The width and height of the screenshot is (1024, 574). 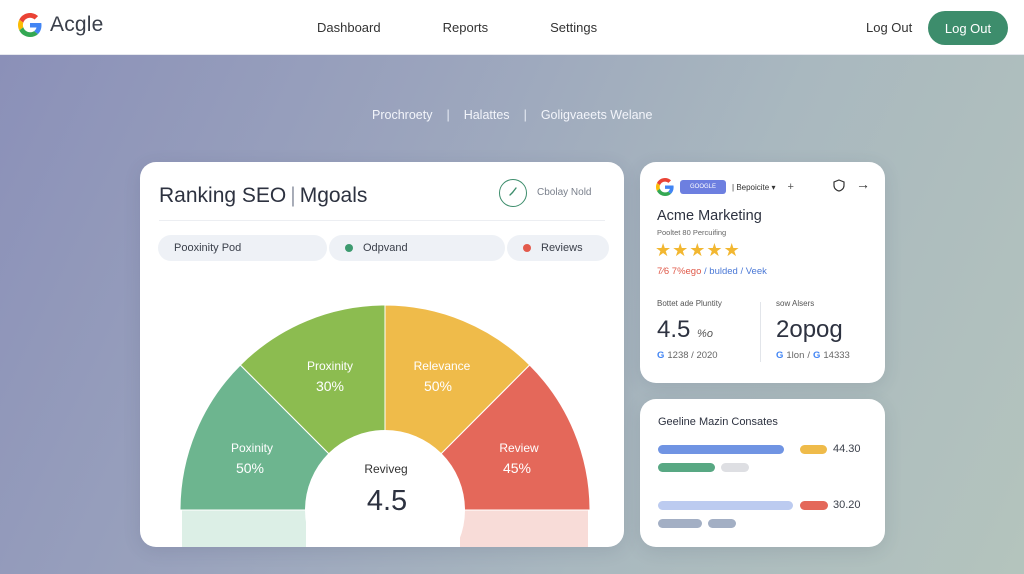 What do you see at coordinates (735, 467) in the screenshot?
I see `bar-gray` at bounding box center [735, 467].